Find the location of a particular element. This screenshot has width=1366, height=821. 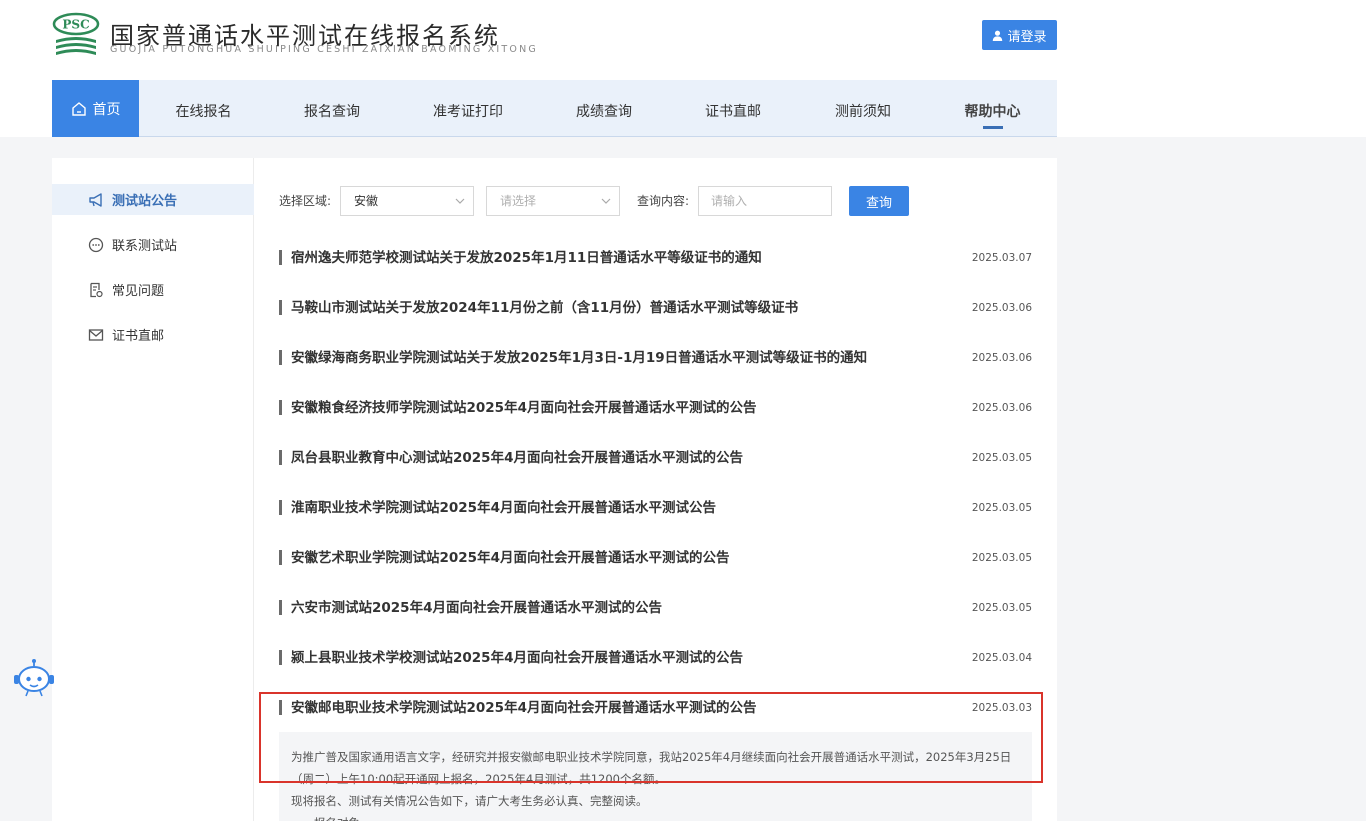

query-label: 查询内容: is located at coordinates (663, 201).